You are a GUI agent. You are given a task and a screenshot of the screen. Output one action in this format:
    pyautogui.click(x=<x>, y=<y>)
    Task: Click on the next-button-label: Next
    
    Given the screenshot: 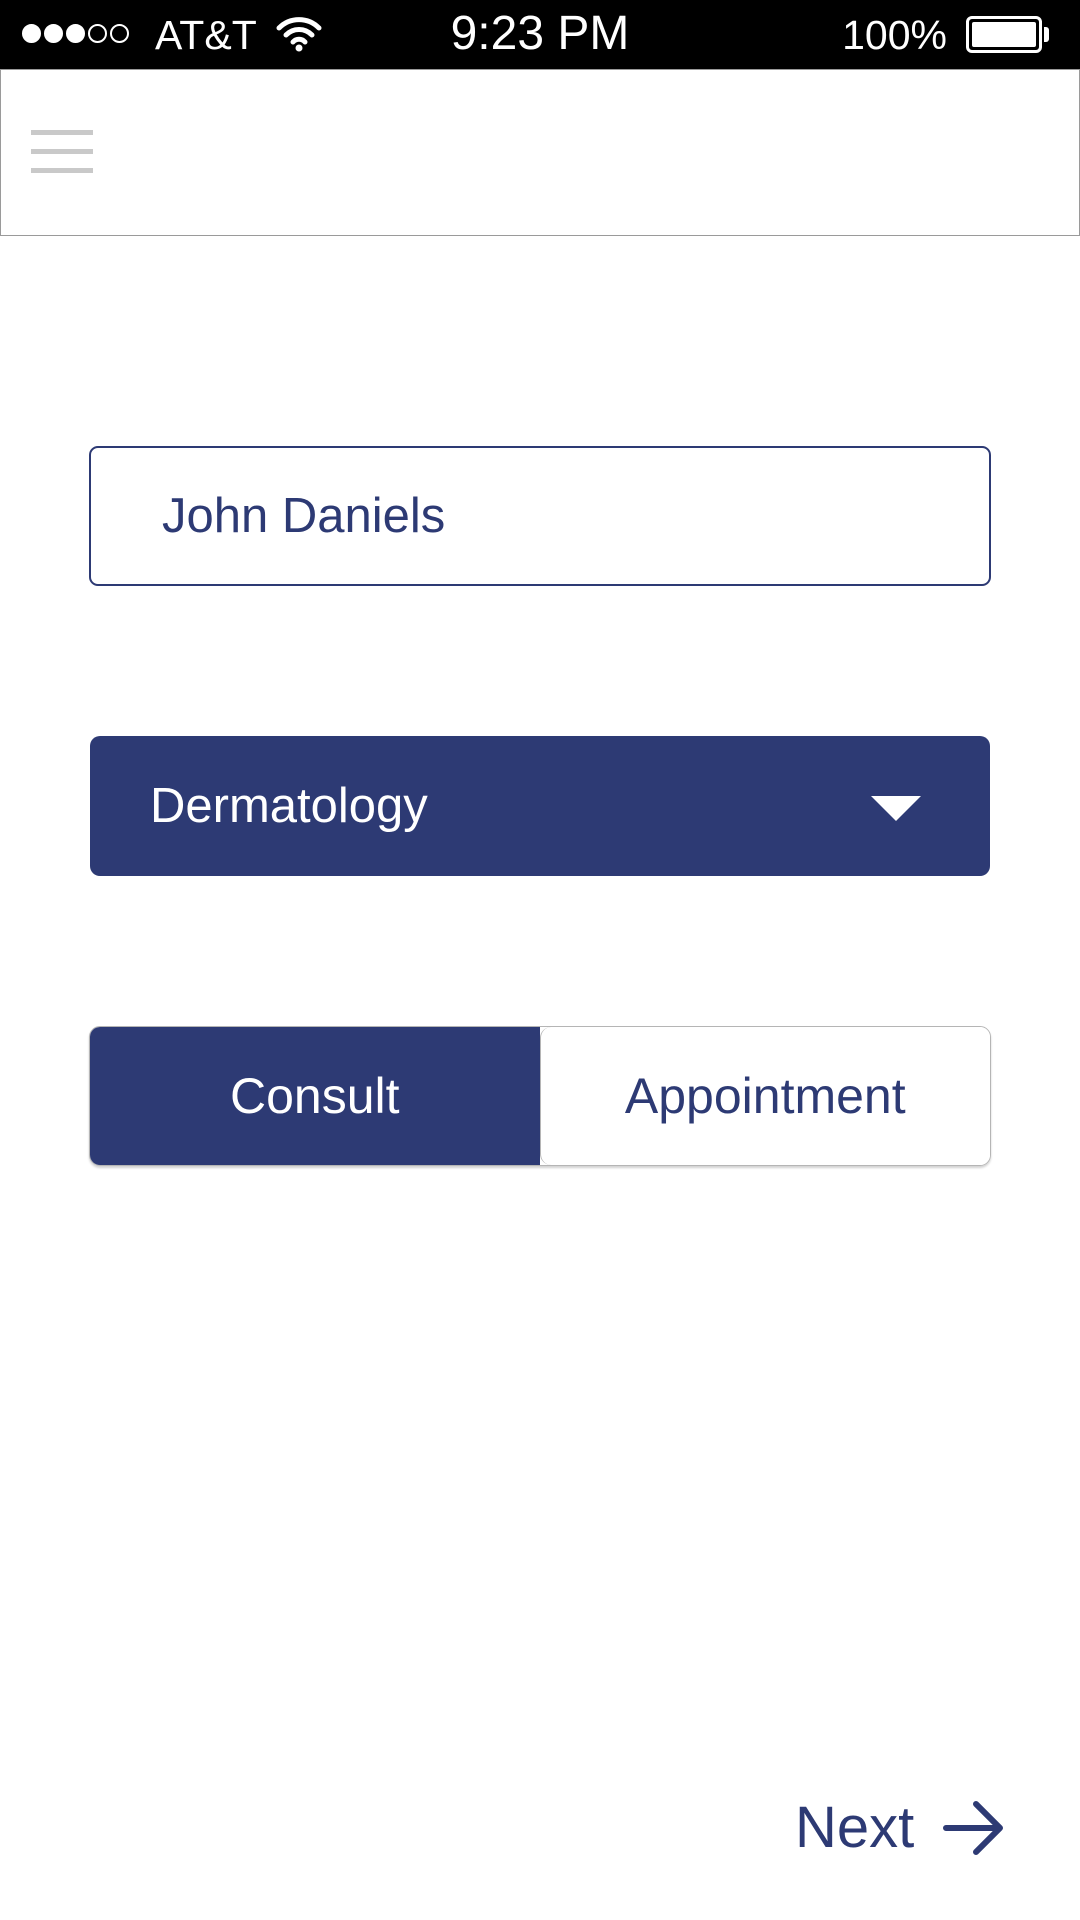 What is the action you would take?
    pyautogui.click(x=855, y=1827)
    